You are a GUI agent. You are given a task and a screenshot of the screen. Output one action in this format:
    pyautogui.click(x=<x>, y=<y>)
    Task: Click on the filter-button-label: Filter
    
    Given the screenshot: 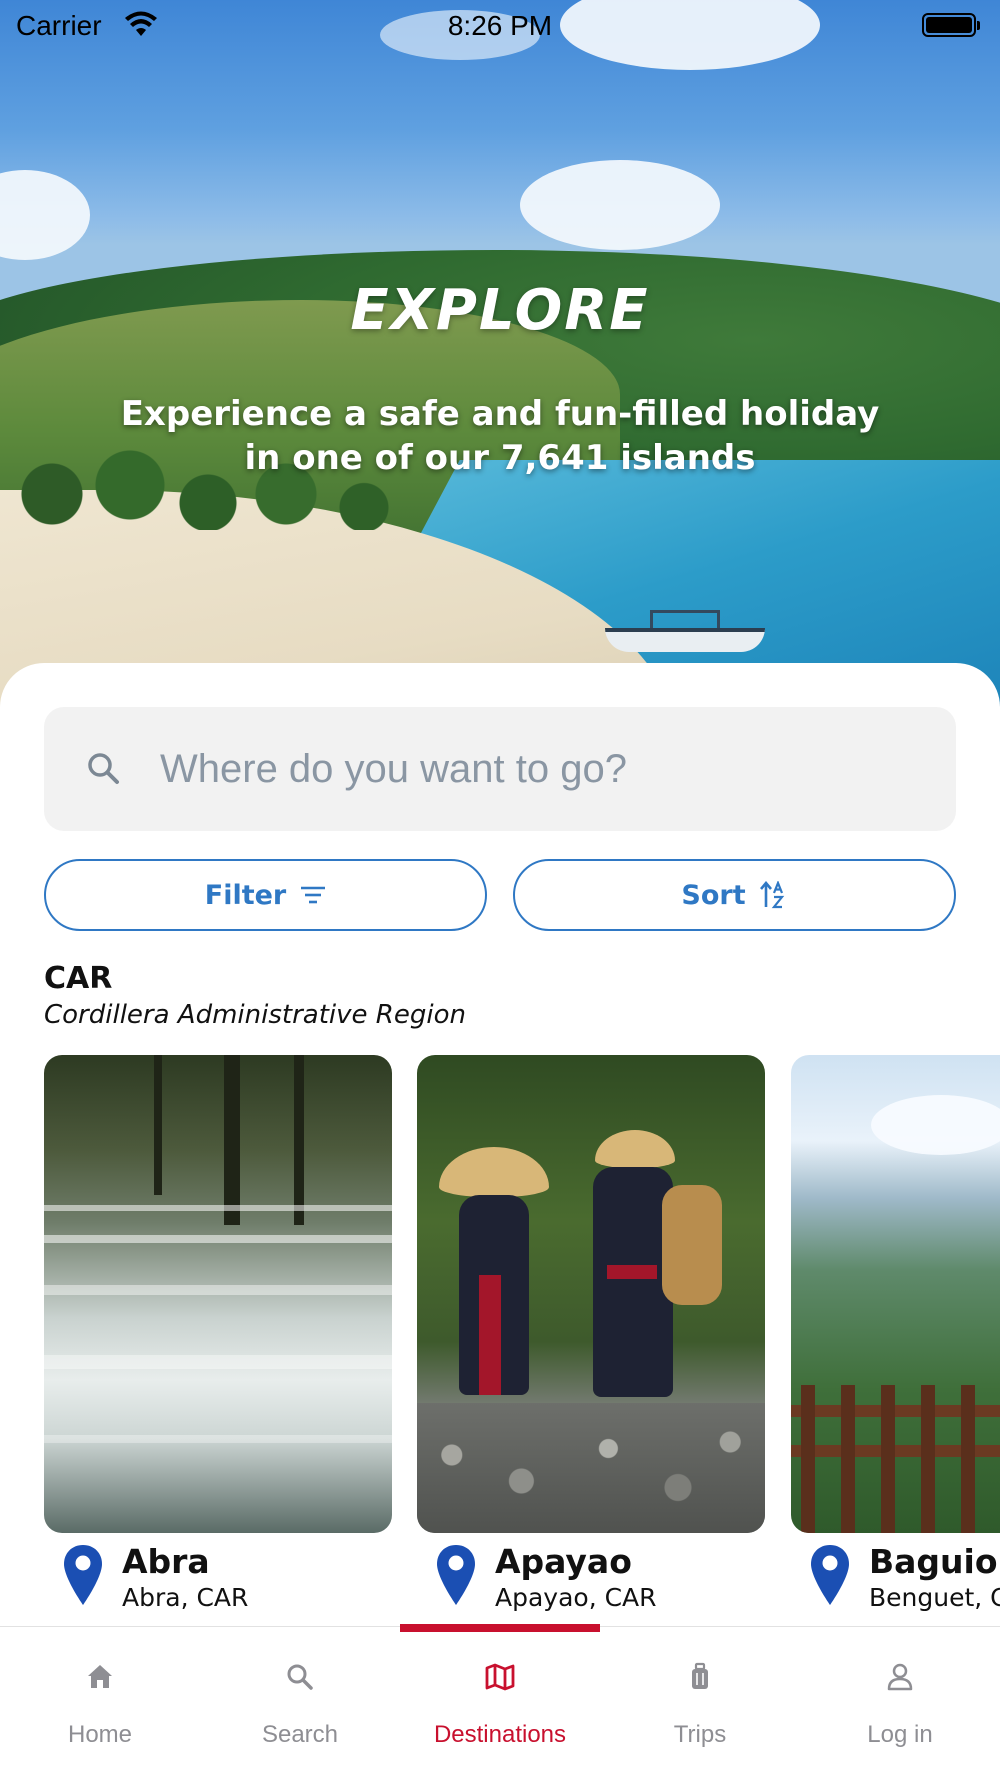 What is the action you would take?
    pyautogui.click(x=245, y=895)
    